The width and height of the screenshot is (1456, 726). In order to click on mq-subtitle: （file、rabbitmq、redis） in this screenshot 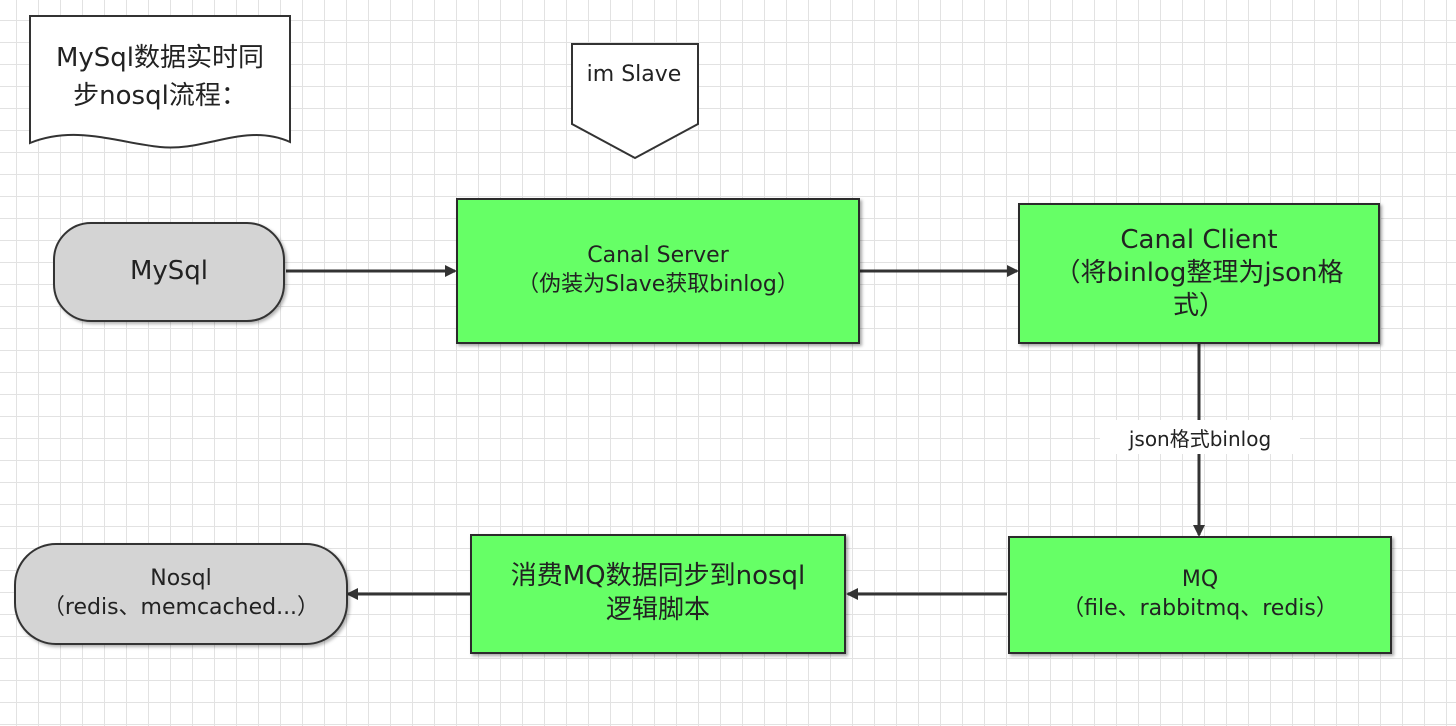, I will do `click(1200, 608)`.